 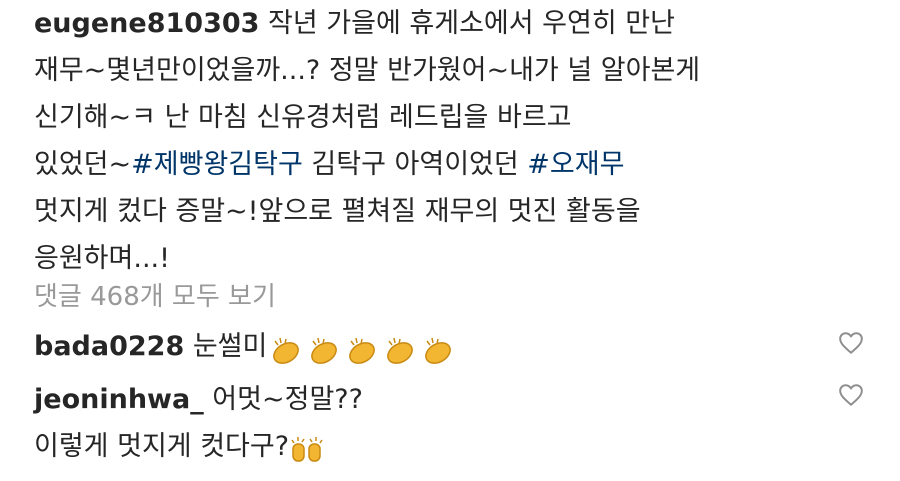 I want to click on caption-line-5: 멋지게 컸다 증말~!앞으로 펼쳐질 재무의 멋진 활동을, so click(x=434, y=211).